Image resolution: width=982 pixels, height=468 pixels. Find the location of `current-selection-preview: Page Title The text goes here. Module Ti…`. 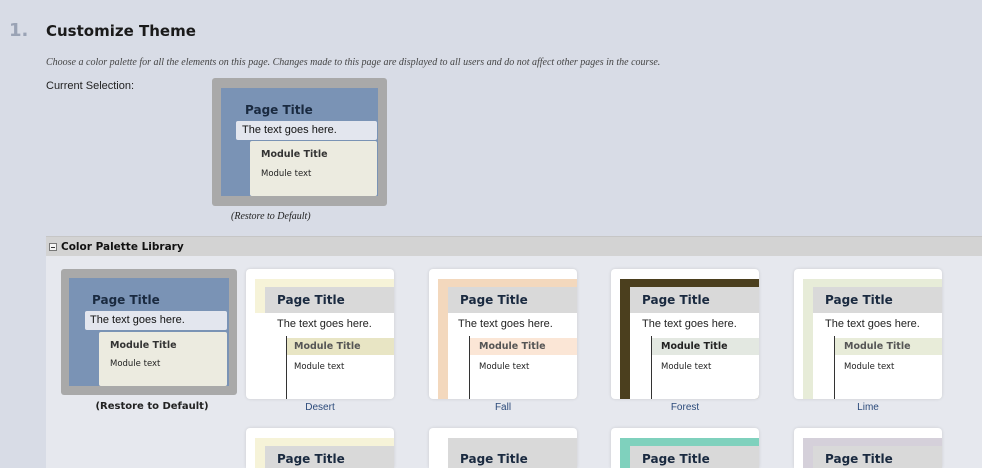

current-selection-preview: Page Title The text goes here. Module Ti… is located at coordinates (299, 142).